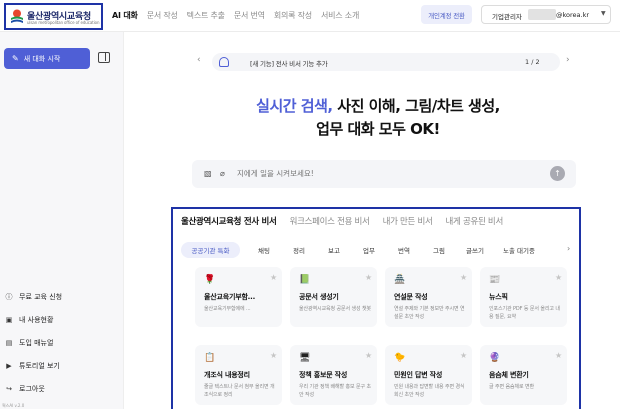  Describe the element at coordinates (9, 388) in the screenshot. I see `logout-icon: ↪` at that location.